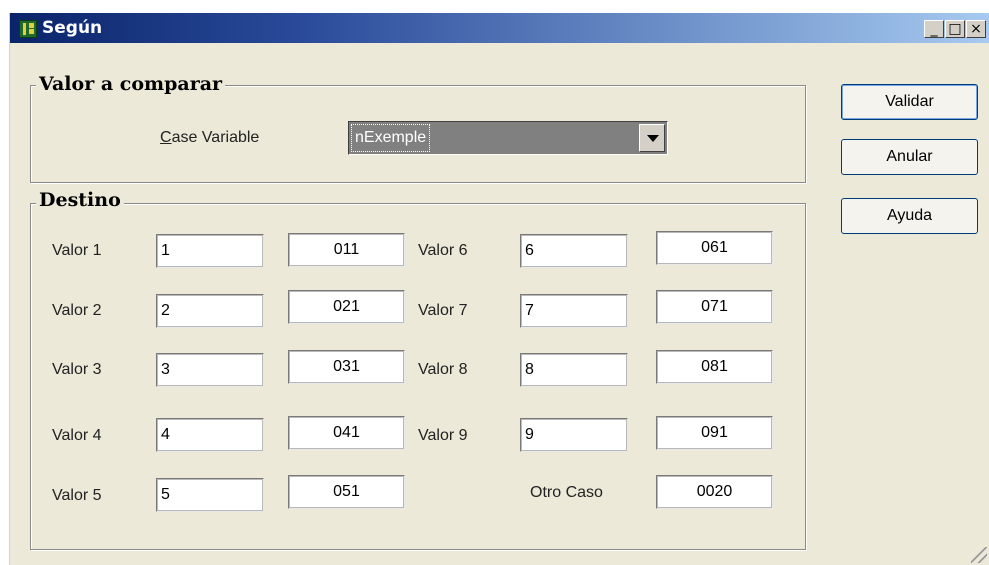 This screenshot has height=565, width=989. What do you see at coordinates (566, 492) in the screenshot?
I see `otro-caso-label: Otro Caso` at bounding box center [566, 492].